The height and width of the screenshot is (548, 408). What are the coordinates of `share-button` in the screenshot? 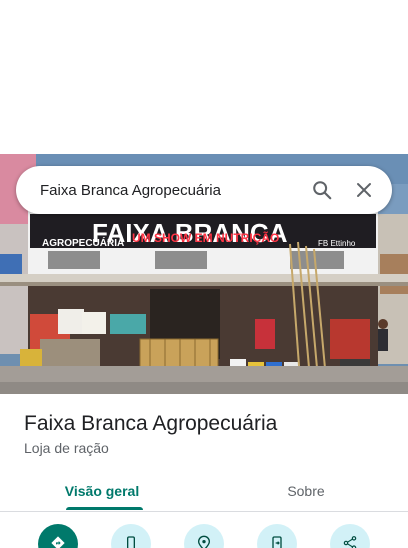 It's located at (350, 536).